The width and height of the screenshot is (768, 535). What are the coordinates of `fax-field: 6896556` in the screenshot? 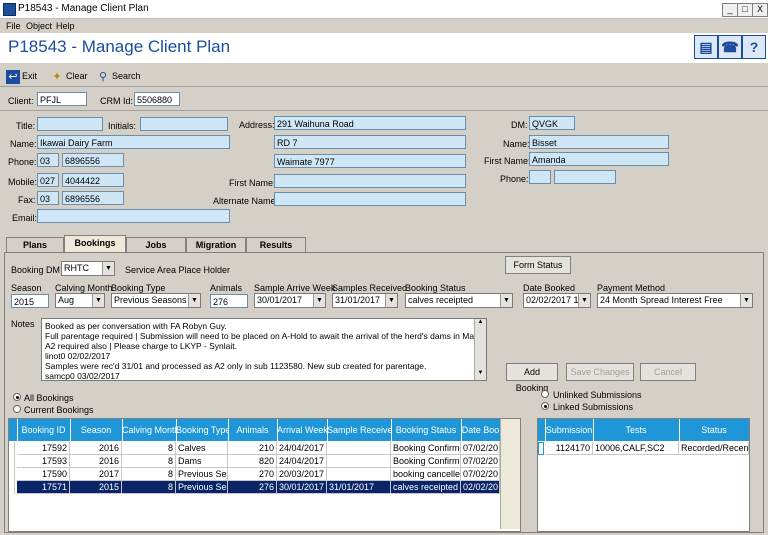 It's located at (93, 198).